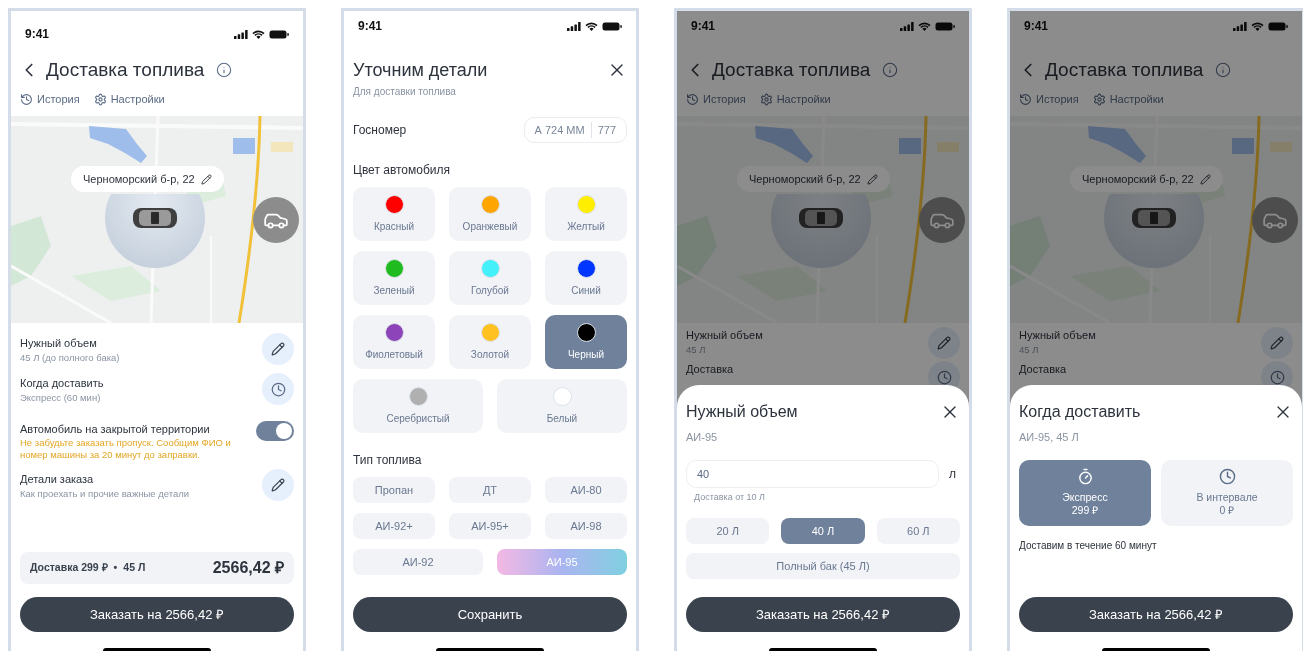 The image size is (1303, 651). I want to click on fuel-option: АИ-98, so click(586, 526).